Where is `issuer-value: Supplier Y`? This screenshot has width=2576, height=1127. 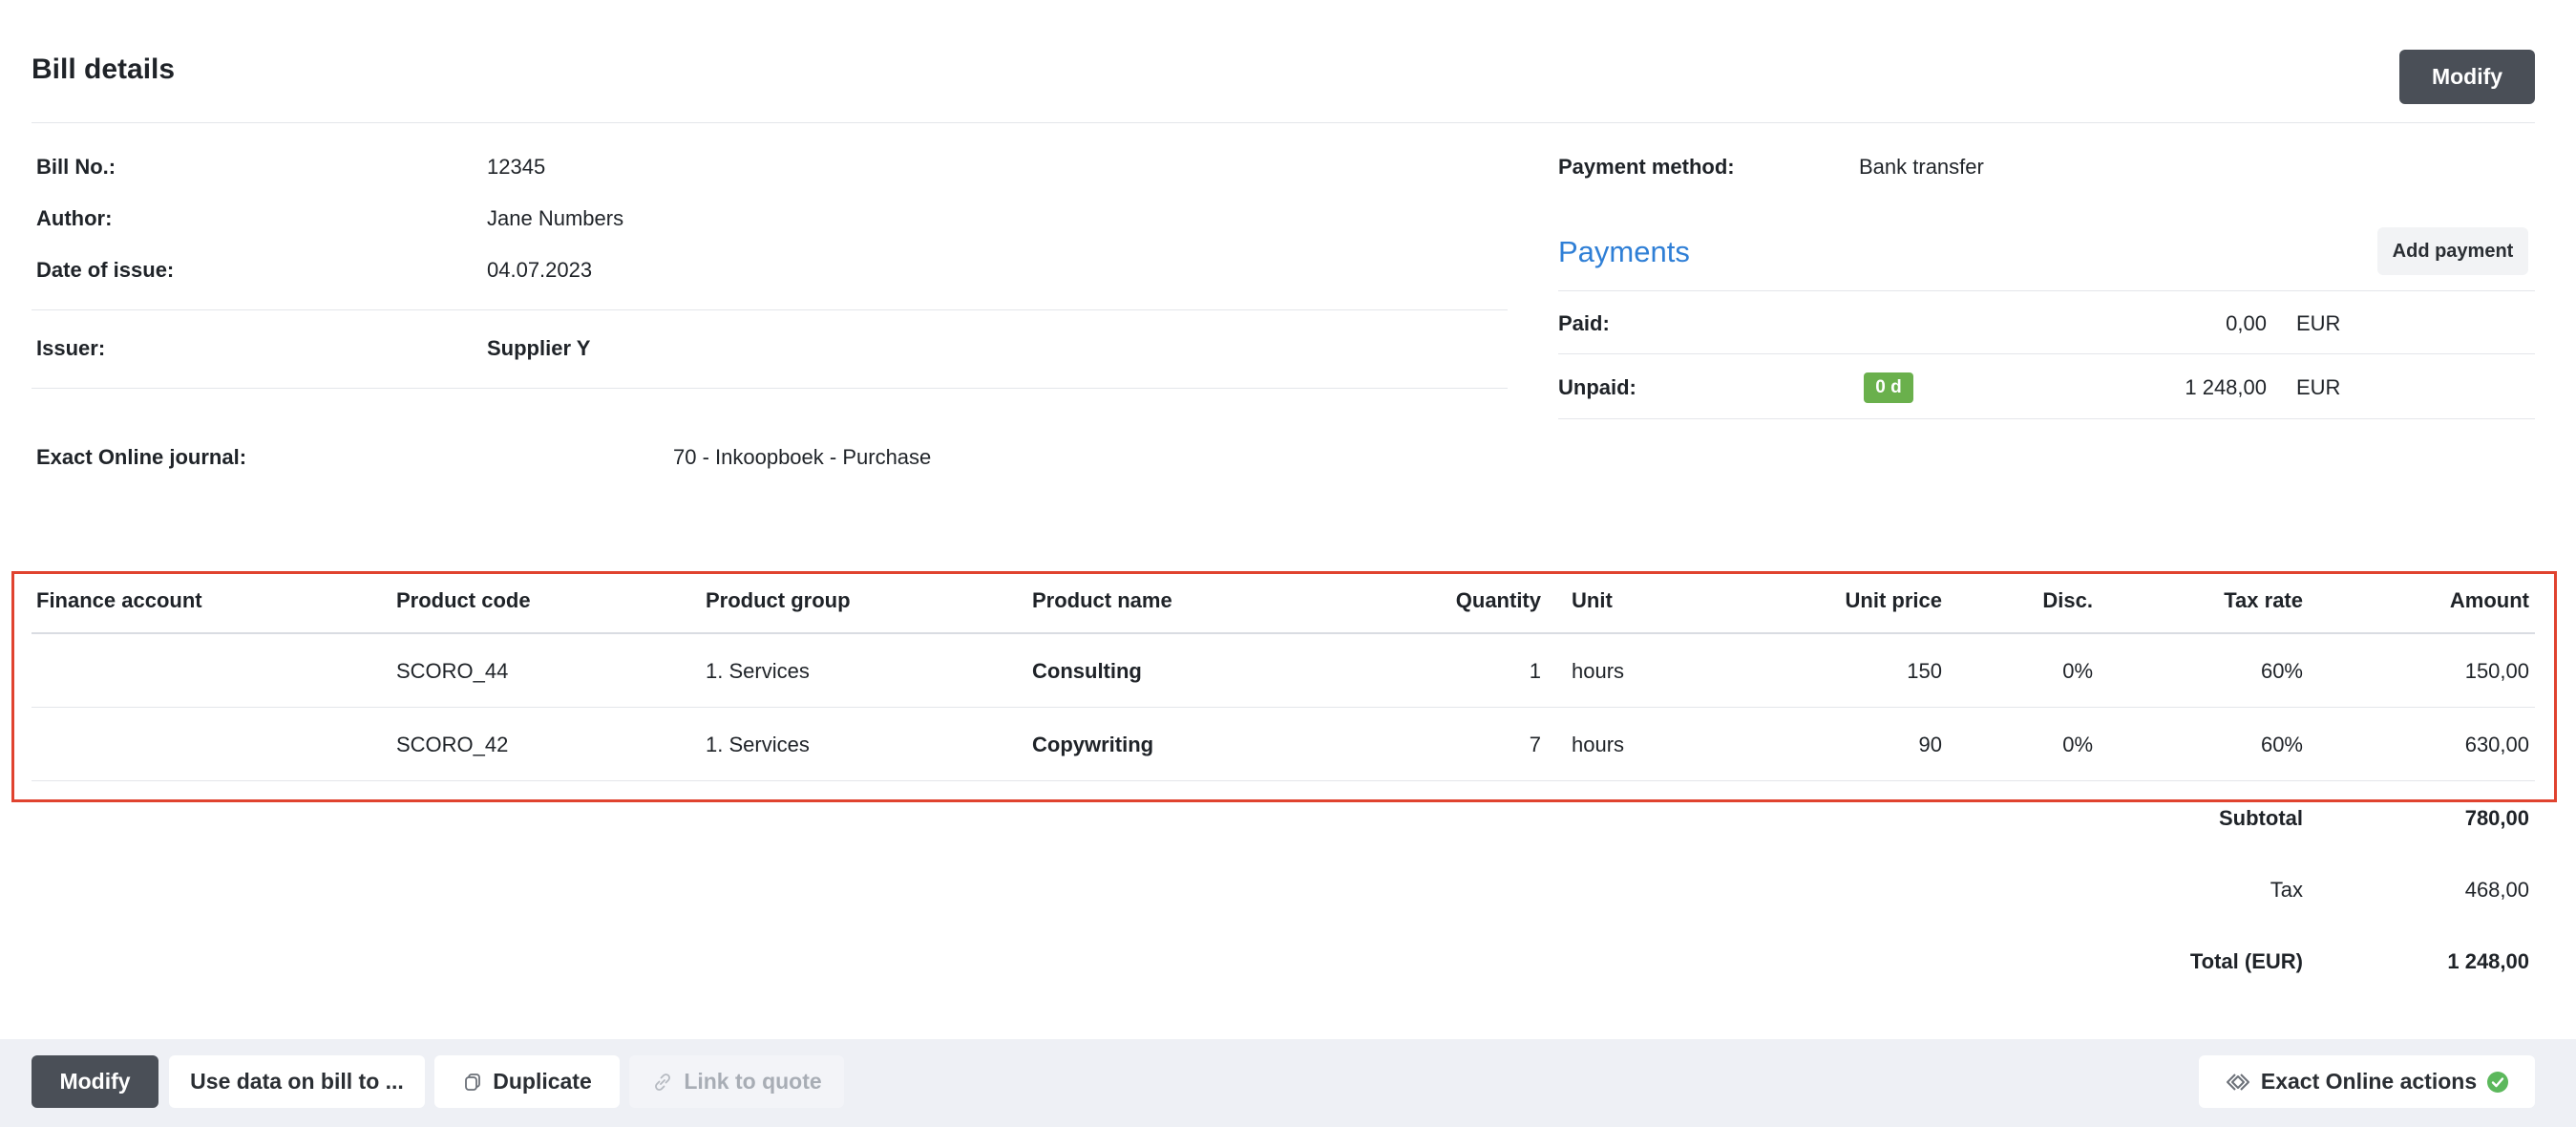 issuer-value: Supplier Y is located at coordinates (538, 348).